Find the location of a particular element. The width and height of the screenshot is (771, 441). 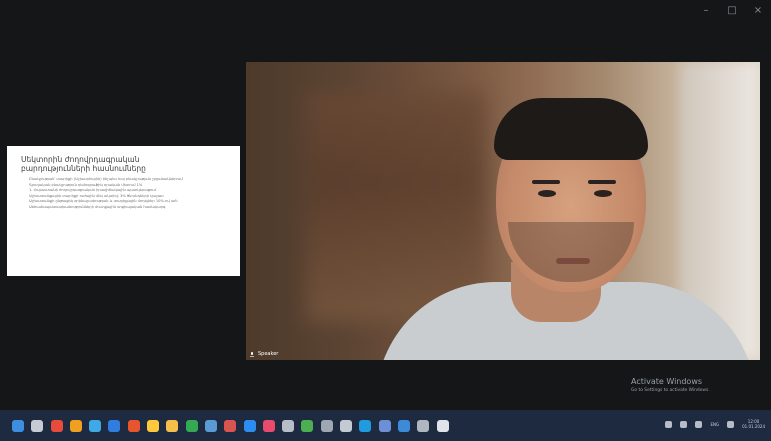

close-button: × is located at coordinates (758, 11).